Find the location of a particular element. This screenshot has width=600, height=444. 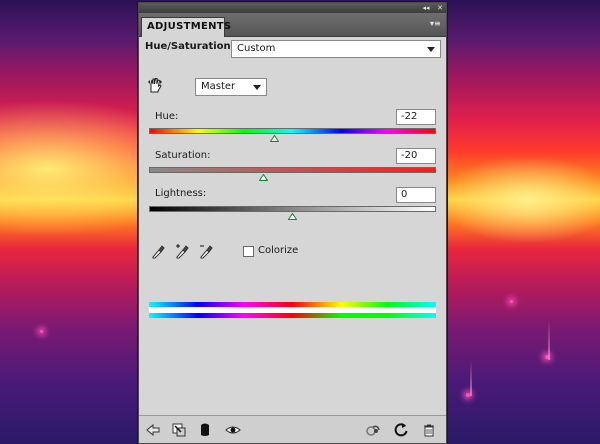

saturation-slider-thumb is located at coordinates (264, 177).